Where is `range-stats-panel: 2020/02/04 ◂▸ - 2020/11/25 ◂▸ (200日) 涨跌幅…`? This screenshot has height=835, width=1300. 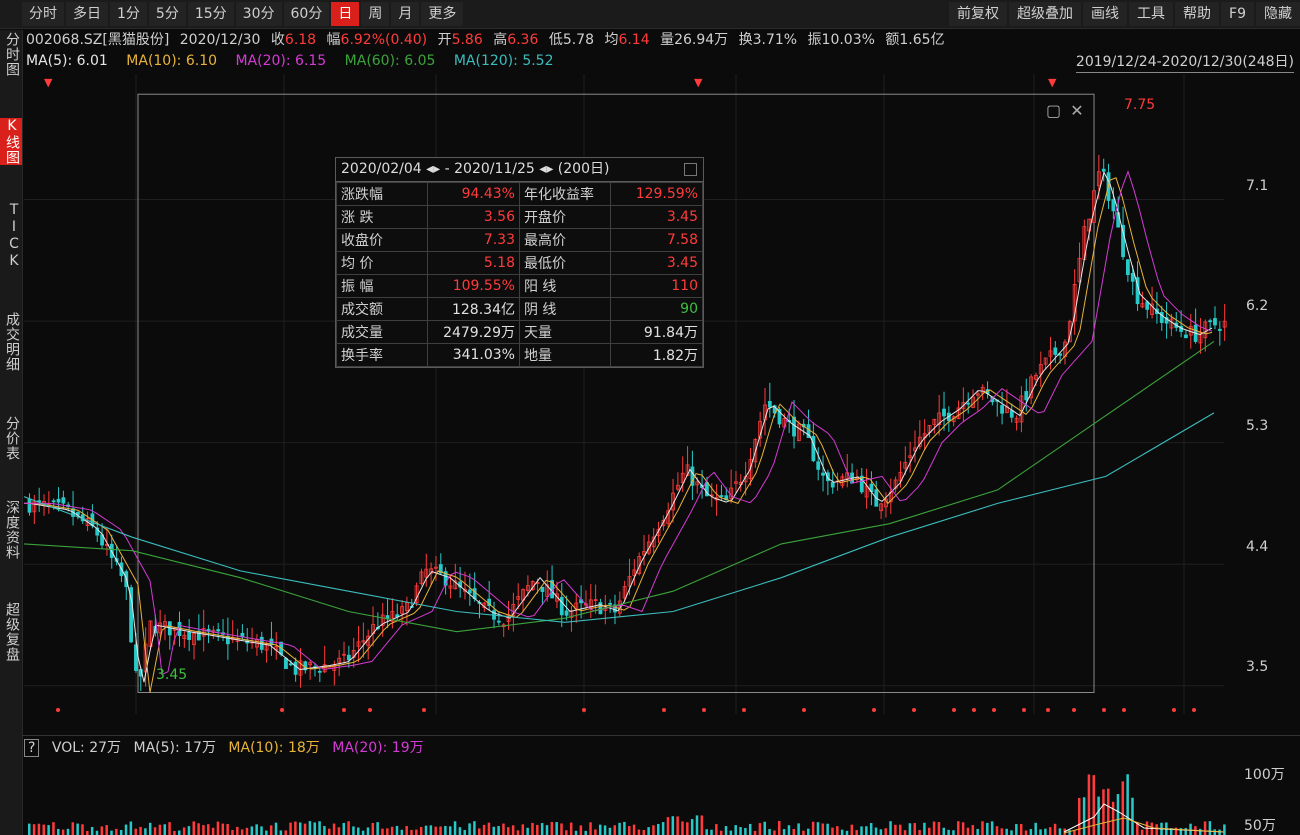
range-stats-panel: 2020/02/04 ◂▸ - 2020/11/25 ◂▸ (200日) 涨跌幅… is located at coordinates (519, 262).